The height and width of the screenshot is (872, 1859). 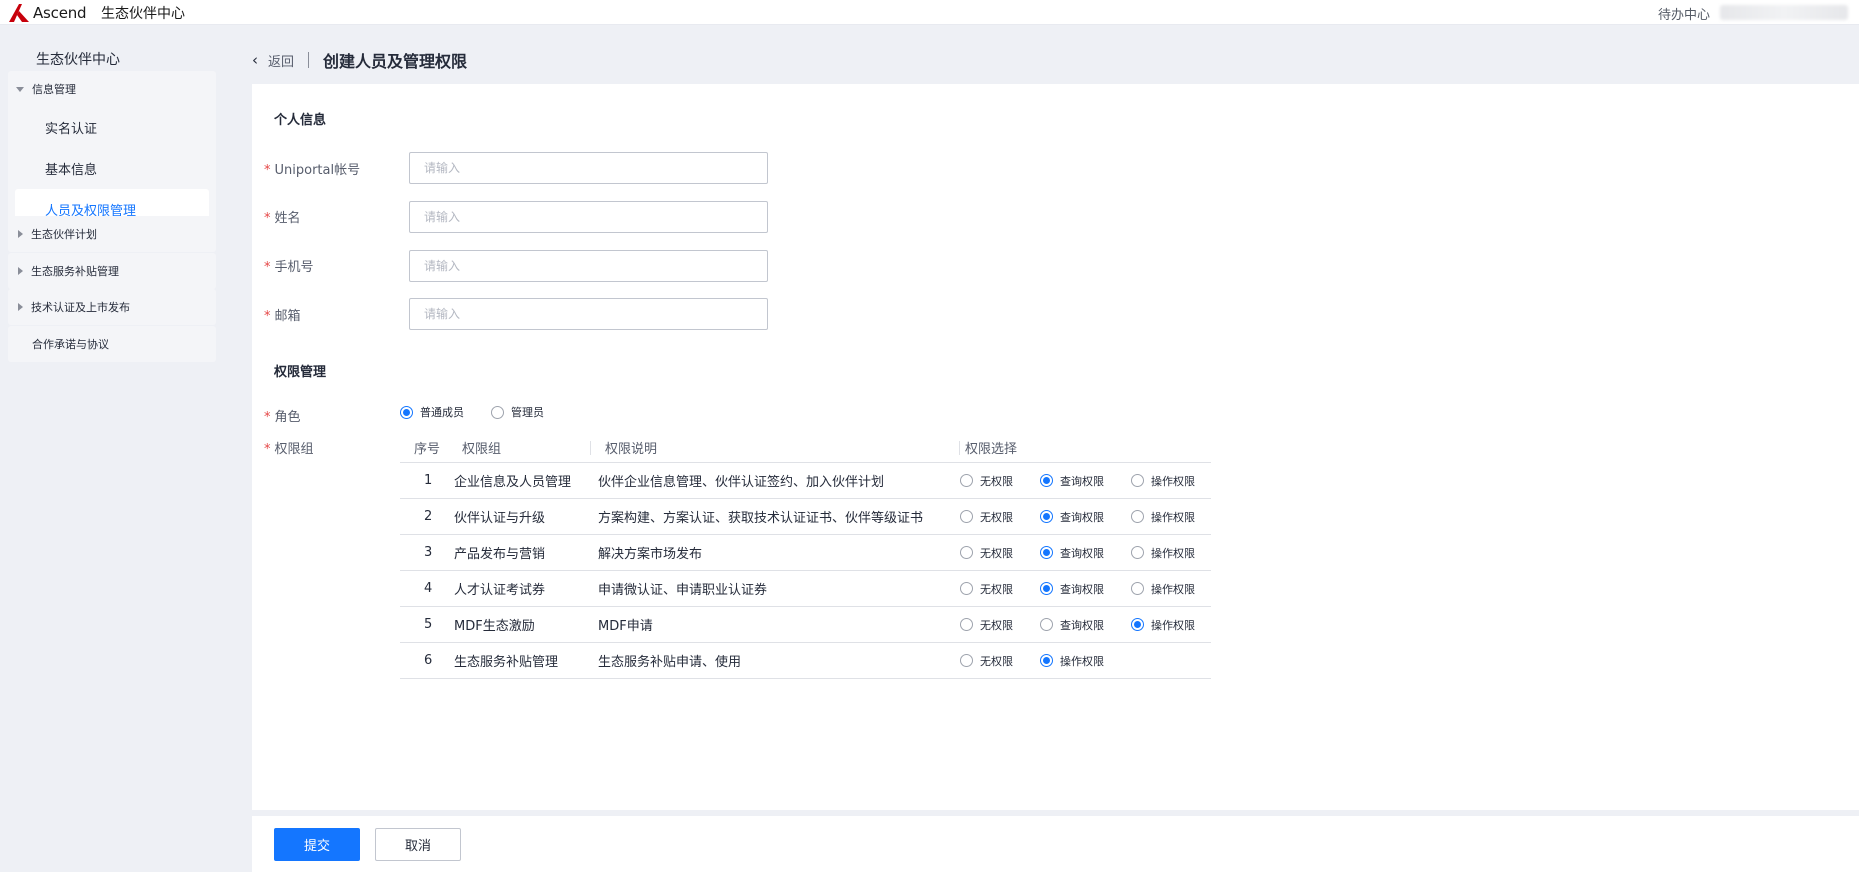 I want to click on breadcrumb: ‹ 返回 创建人员及管理权限, so click(x=359, y=60).